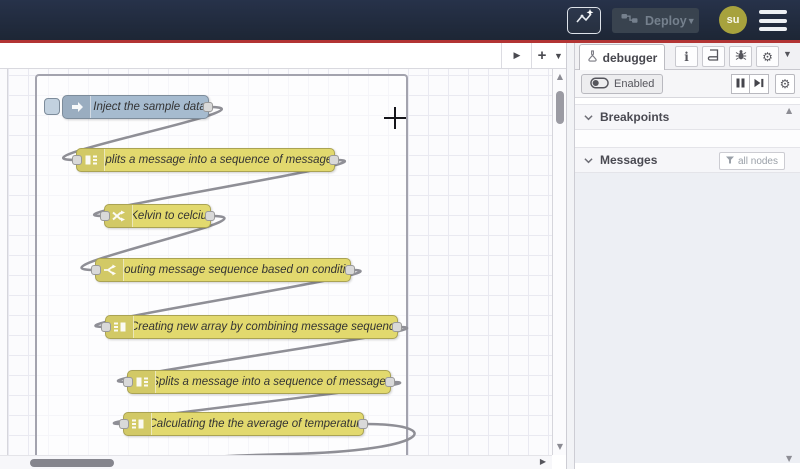  Describe the element at coordinates (77, 107) in the screenshot. I see `inject-icon` at that location.